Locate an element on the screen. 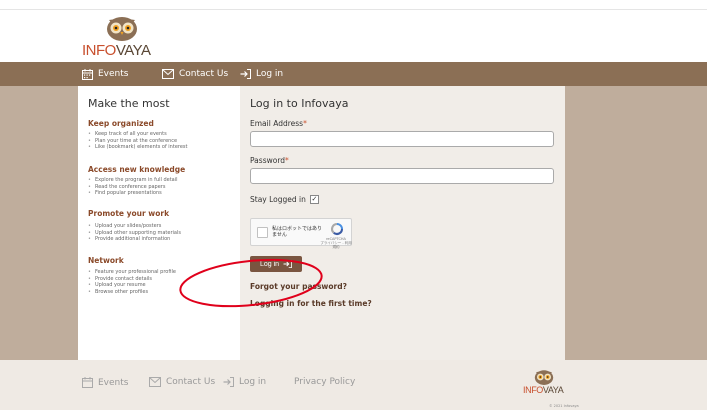 The width and height of the screenshot is (707, 410). infovaya-logo: INFOVAYA is located at coordinates (122, 37).